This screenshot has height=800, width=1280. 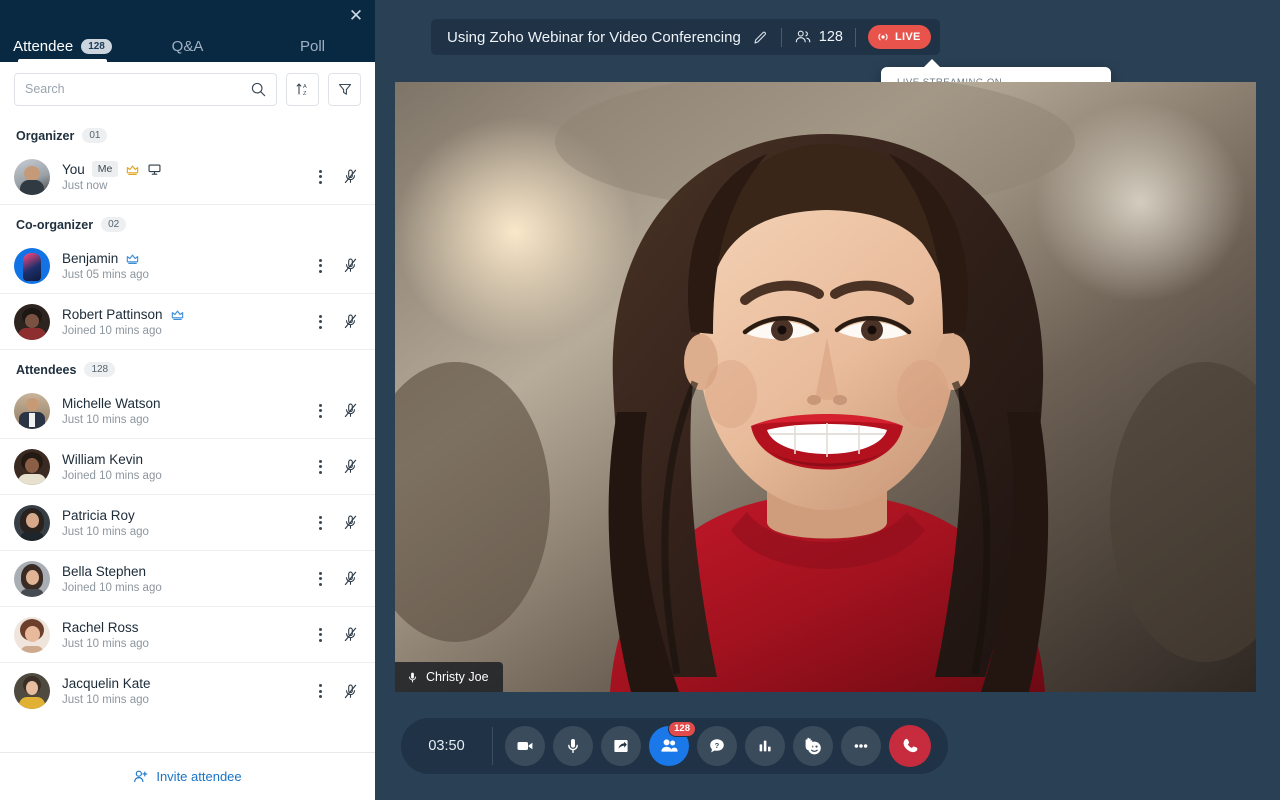 I want to click on list-item: Patricia Roy Just 10 mins ago, so click(x=187, y=523).